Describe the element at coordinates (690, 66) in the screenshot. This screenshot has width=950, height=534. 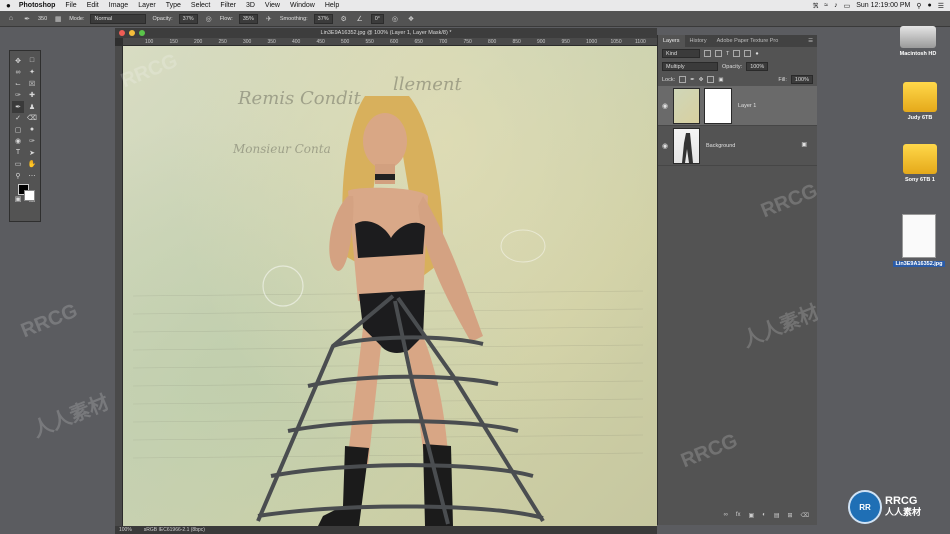
I see `blend-mode-select: Multiply` at that location.